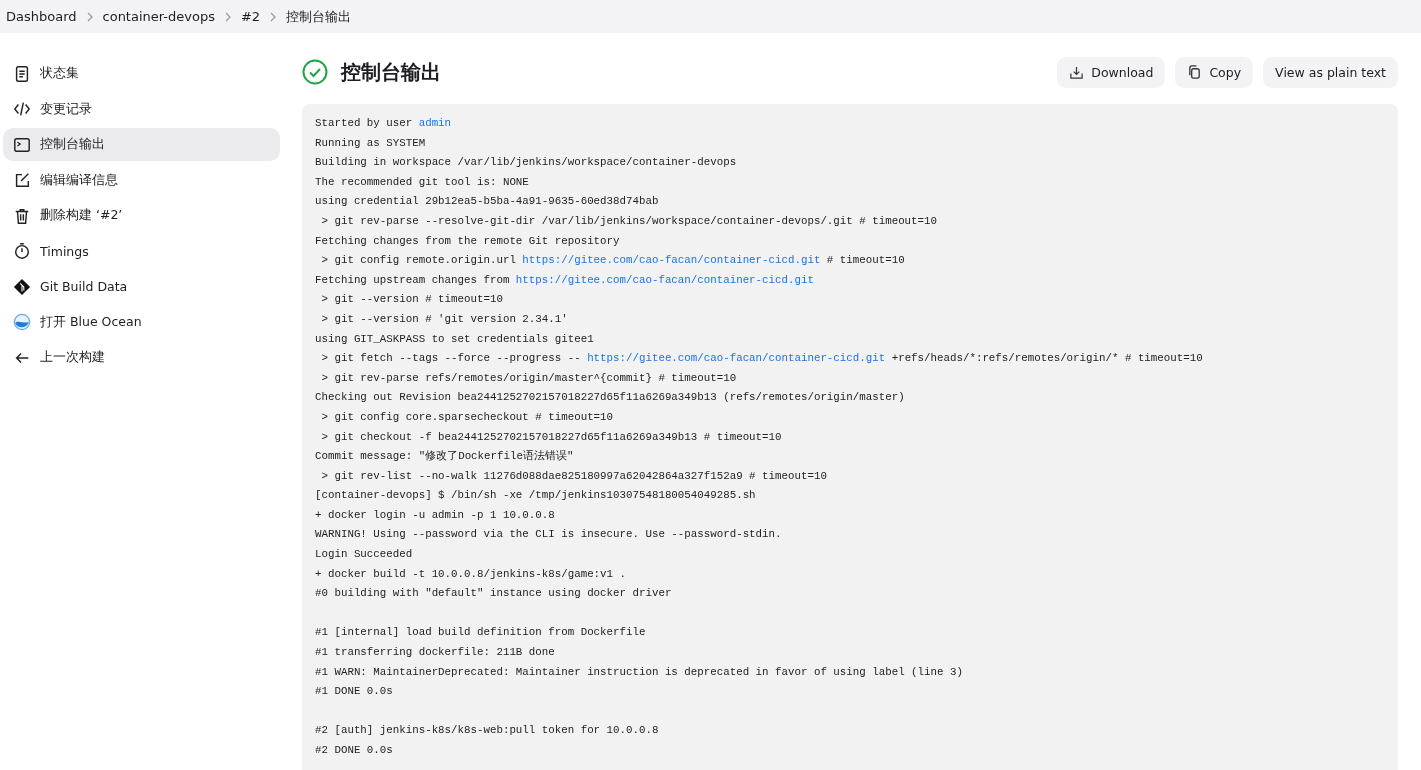 The width and height of the screenshot is (1421, 770). I want to click on edit-icon, so click(22, 180).